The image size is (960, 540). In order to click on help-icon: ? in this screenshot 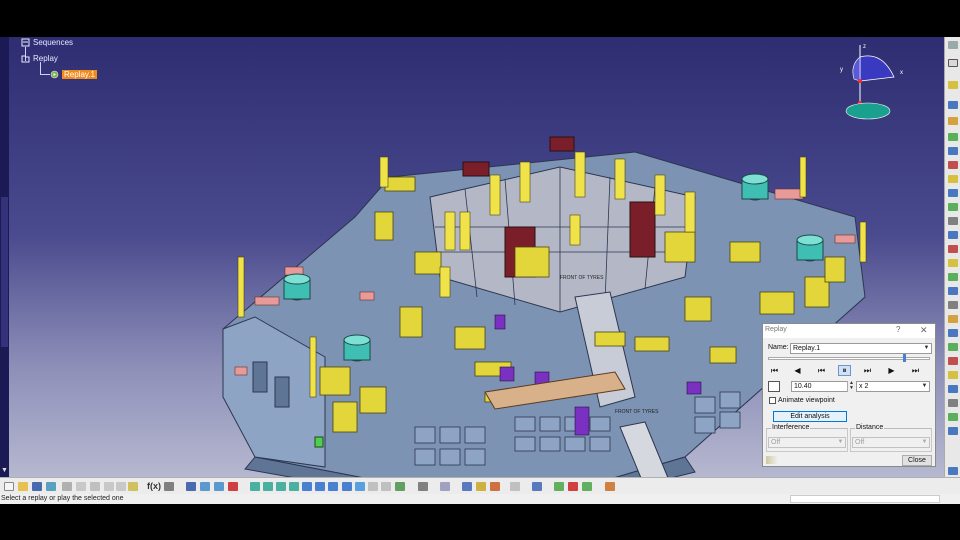, I will do `click(898, 329)`.